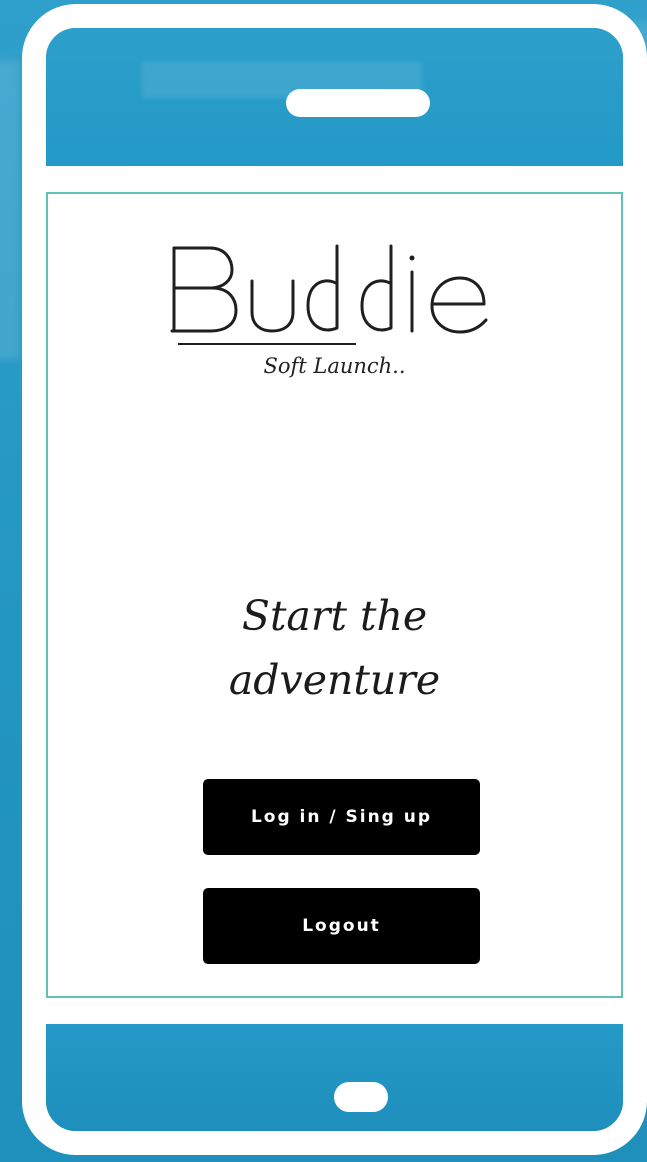 This screenshot has height=1162, width=647. I want to click on login-signup-button: Log in / Sing up, so click(341, 817).